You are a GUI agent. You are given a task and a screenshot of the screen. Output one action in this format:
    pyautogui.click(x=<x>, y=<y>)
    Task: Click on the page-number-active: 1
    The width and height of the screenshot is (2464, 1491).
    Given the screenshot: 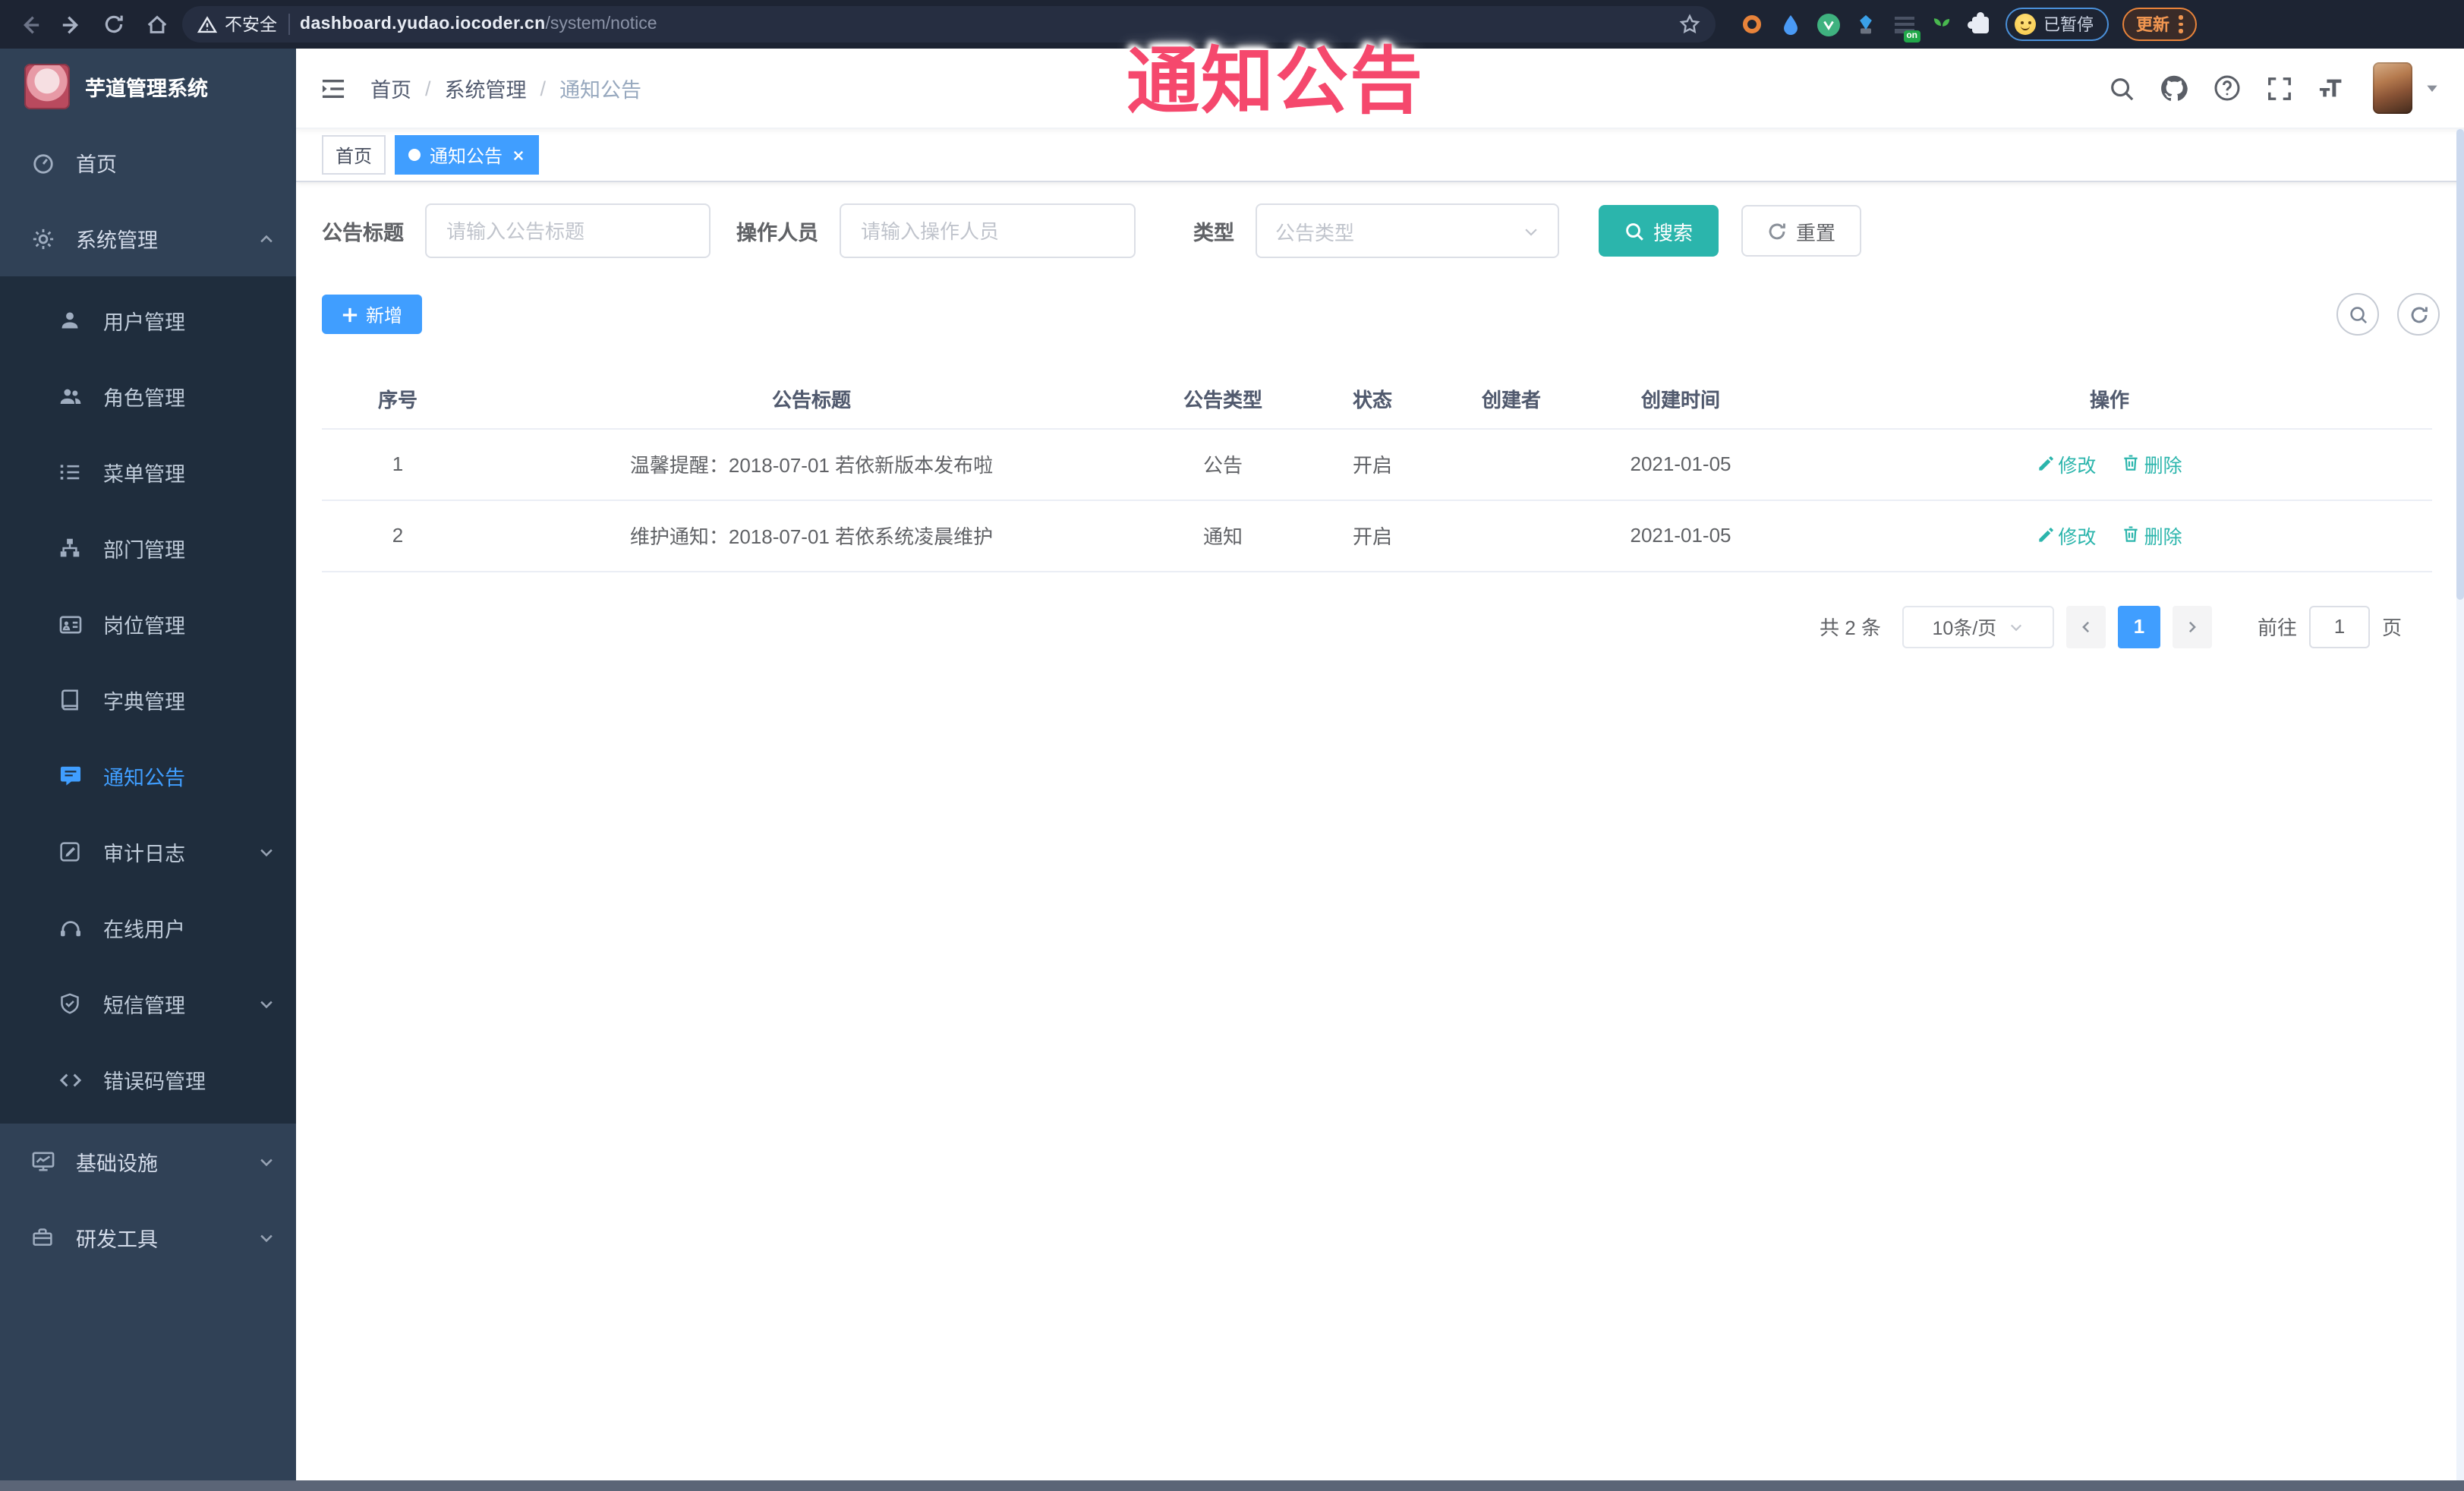 What is the action you would take?
    pyautogui.click(x=2139, y=626)
    